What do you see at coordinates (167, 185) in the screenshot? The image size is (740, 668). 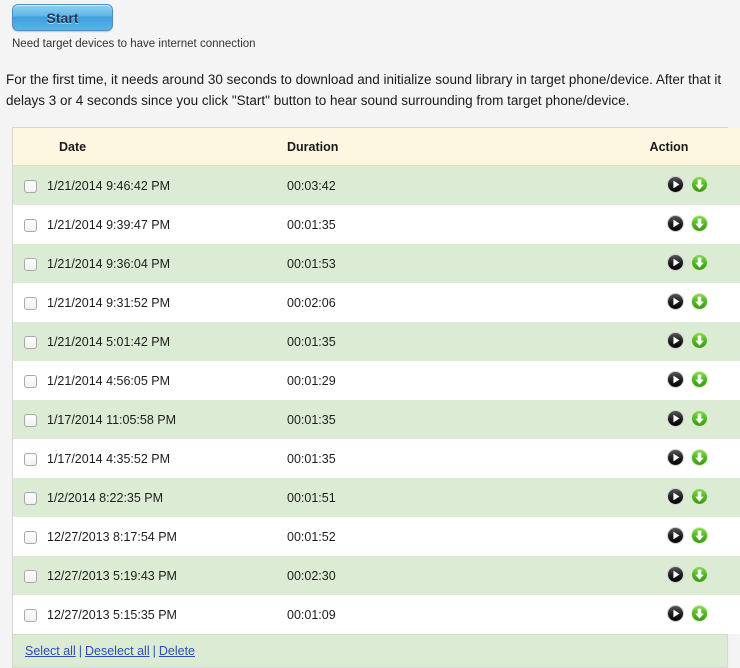 I see `row-date: 1/21/2014 9:46:42 PM` at bounding box center [167, 185].